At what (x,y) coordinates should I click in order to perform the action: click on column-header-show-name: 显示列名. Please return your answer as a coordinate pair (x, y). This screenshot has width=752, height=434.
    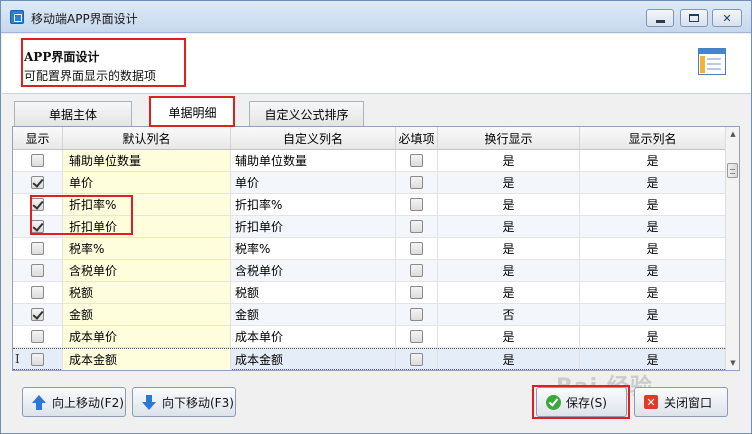
    Looking at the image, I should click on (652, 138).